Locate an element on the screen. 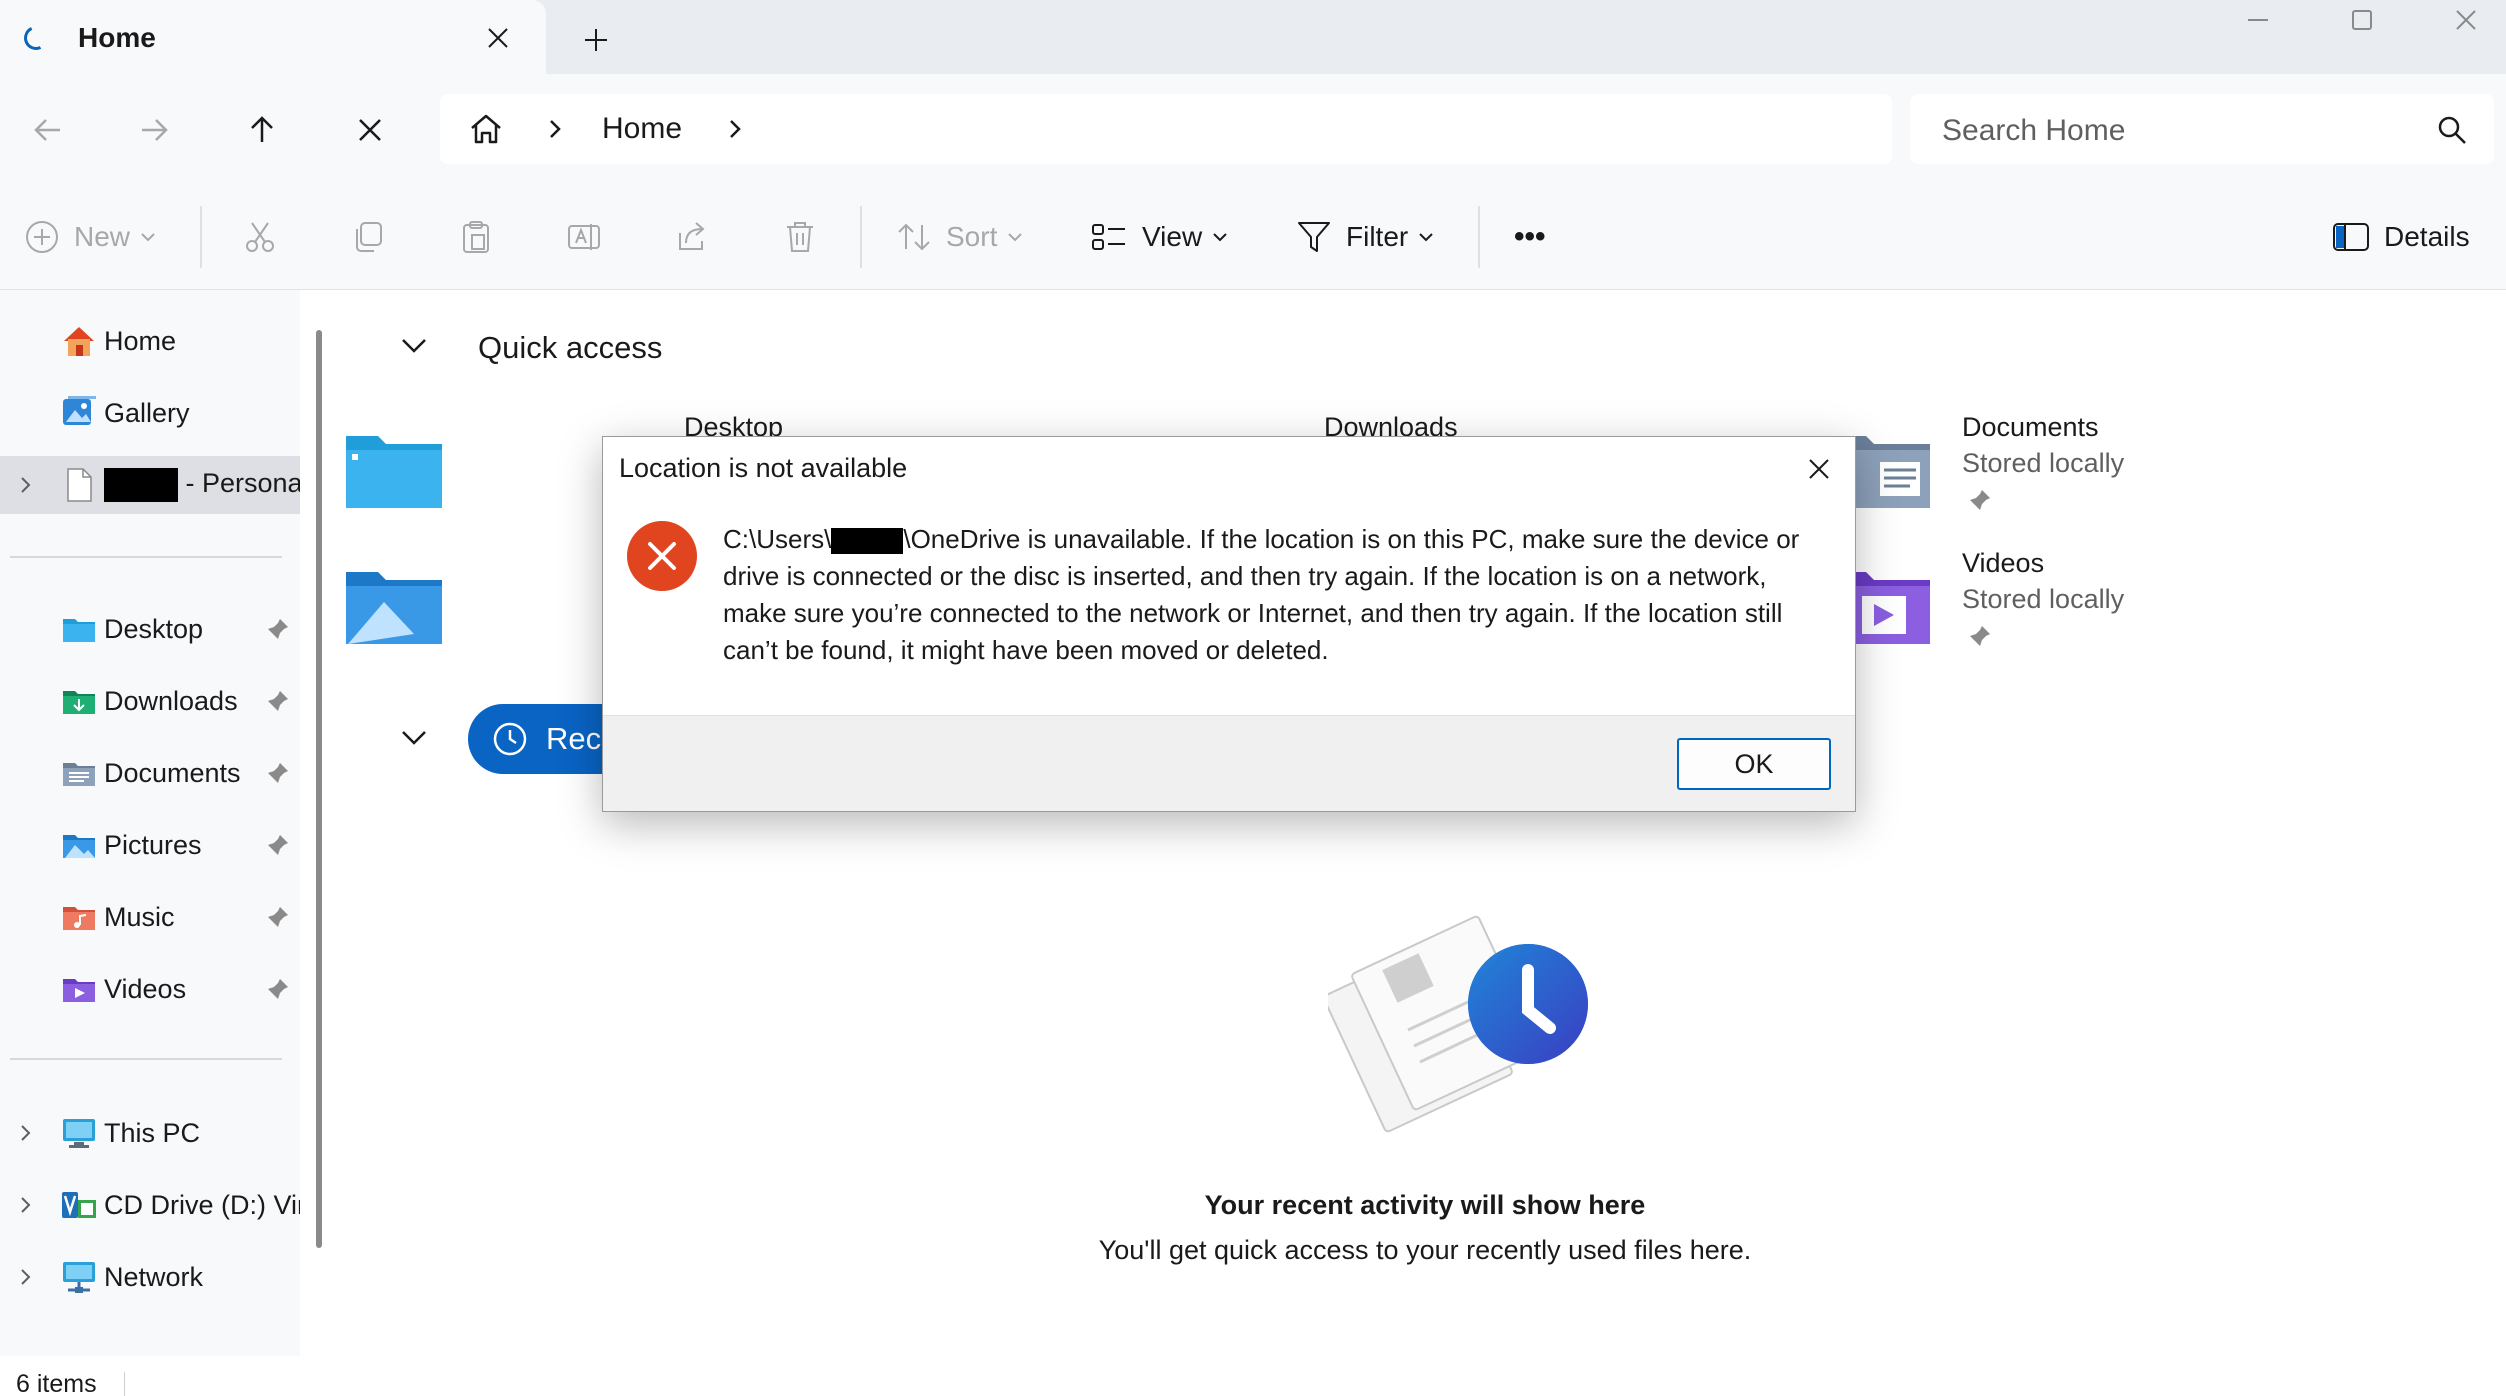 This screenshot has width=2506, height=1396. search-icon is located at coordinates (2452, 130).